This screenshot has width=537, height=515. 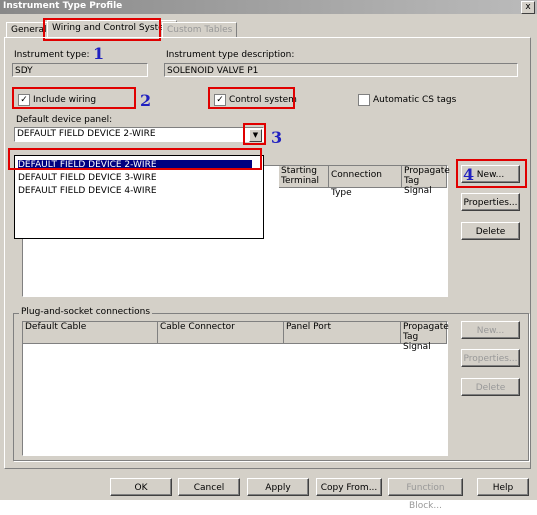 What do you see at coordinates (341, 70) in the screenshot?
I see `instrument-description-field: SOLENOID VALVE P1` at bounding box center [341, 70].